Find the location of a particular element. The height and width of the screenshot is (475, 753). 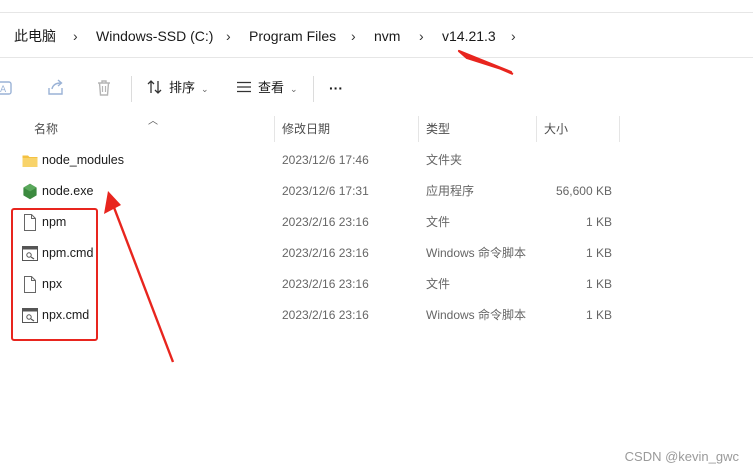

share-icon is located at coordinates (56, 88).